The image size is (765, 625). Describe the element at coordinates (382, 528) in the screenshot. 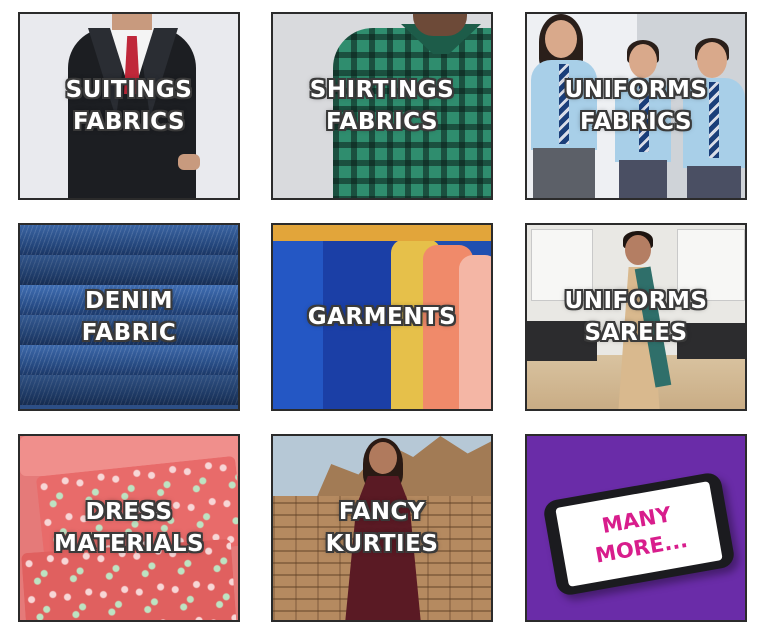

I see `tile-fancy-kurties: FANCY KURTIES` at that location.